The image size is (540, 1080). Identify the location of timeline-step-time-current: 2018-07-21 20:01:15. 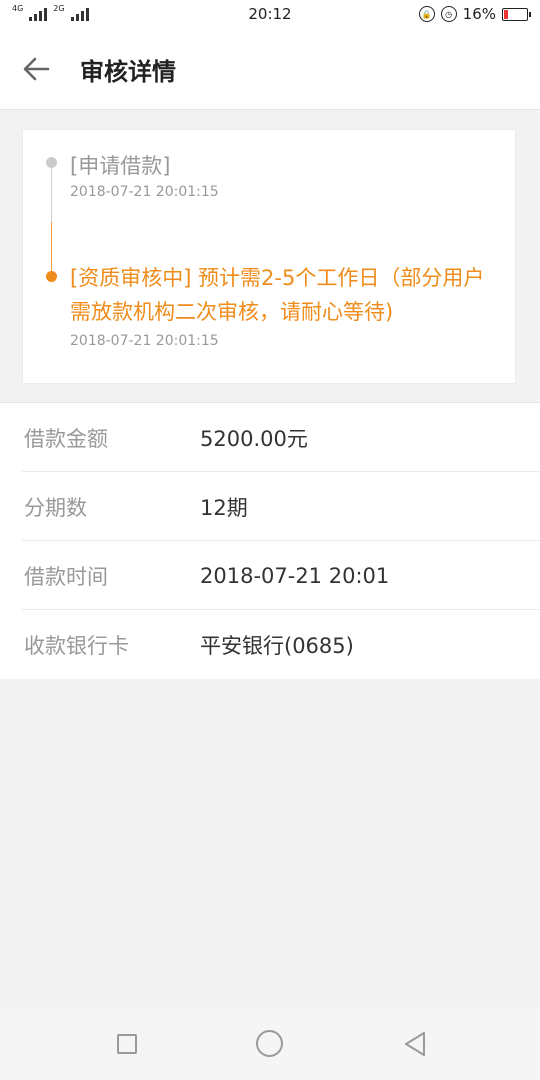
(144, 341).